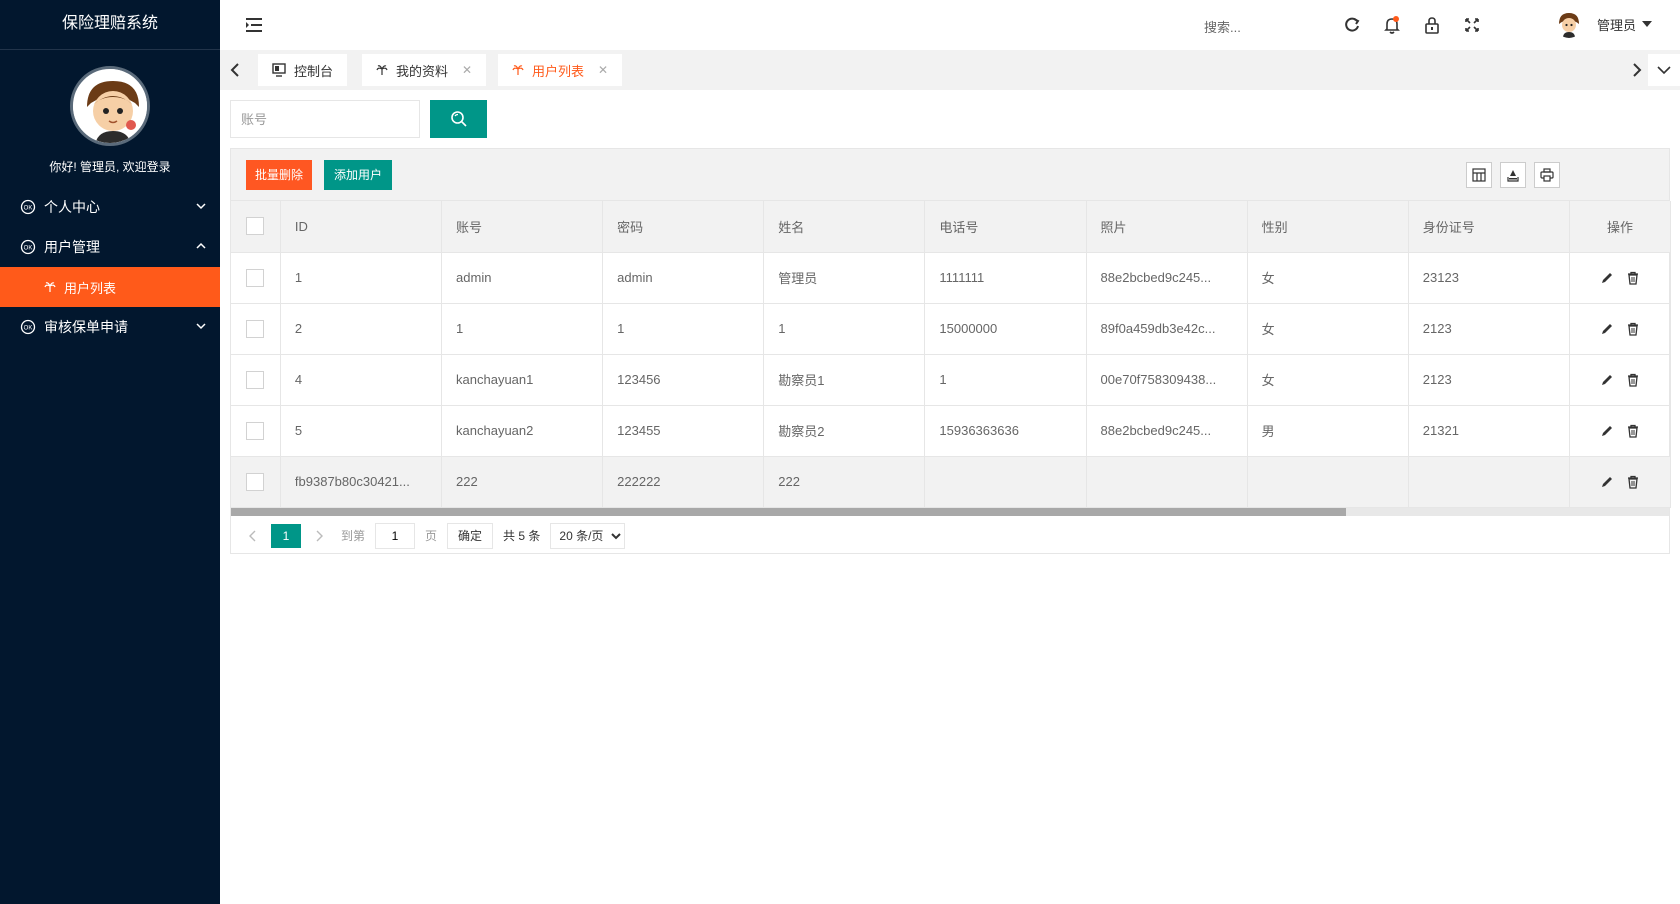 Image resolution: width=1680 pixels, height=904 pixels. I want to click on cell-id: 4, so click(361, 380).